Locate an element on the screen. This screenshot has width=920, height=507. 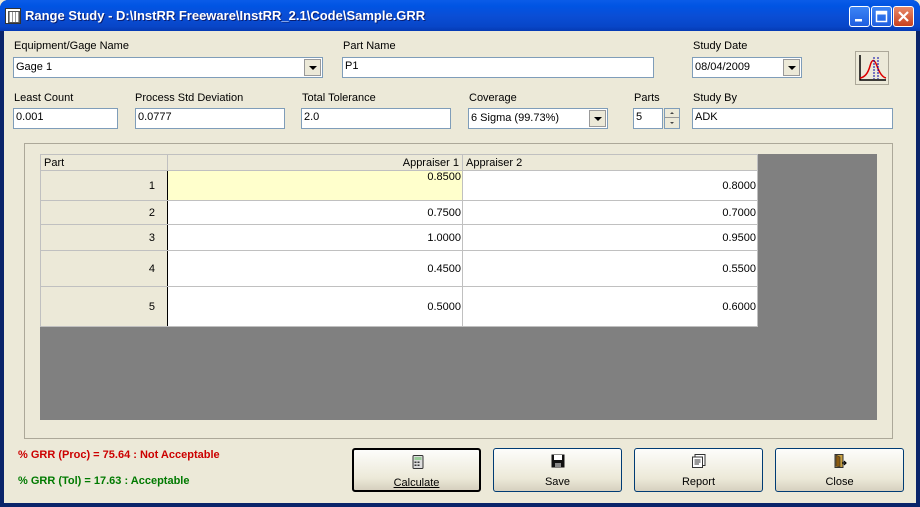
report-label: Report is located at coordinates (698, 482).